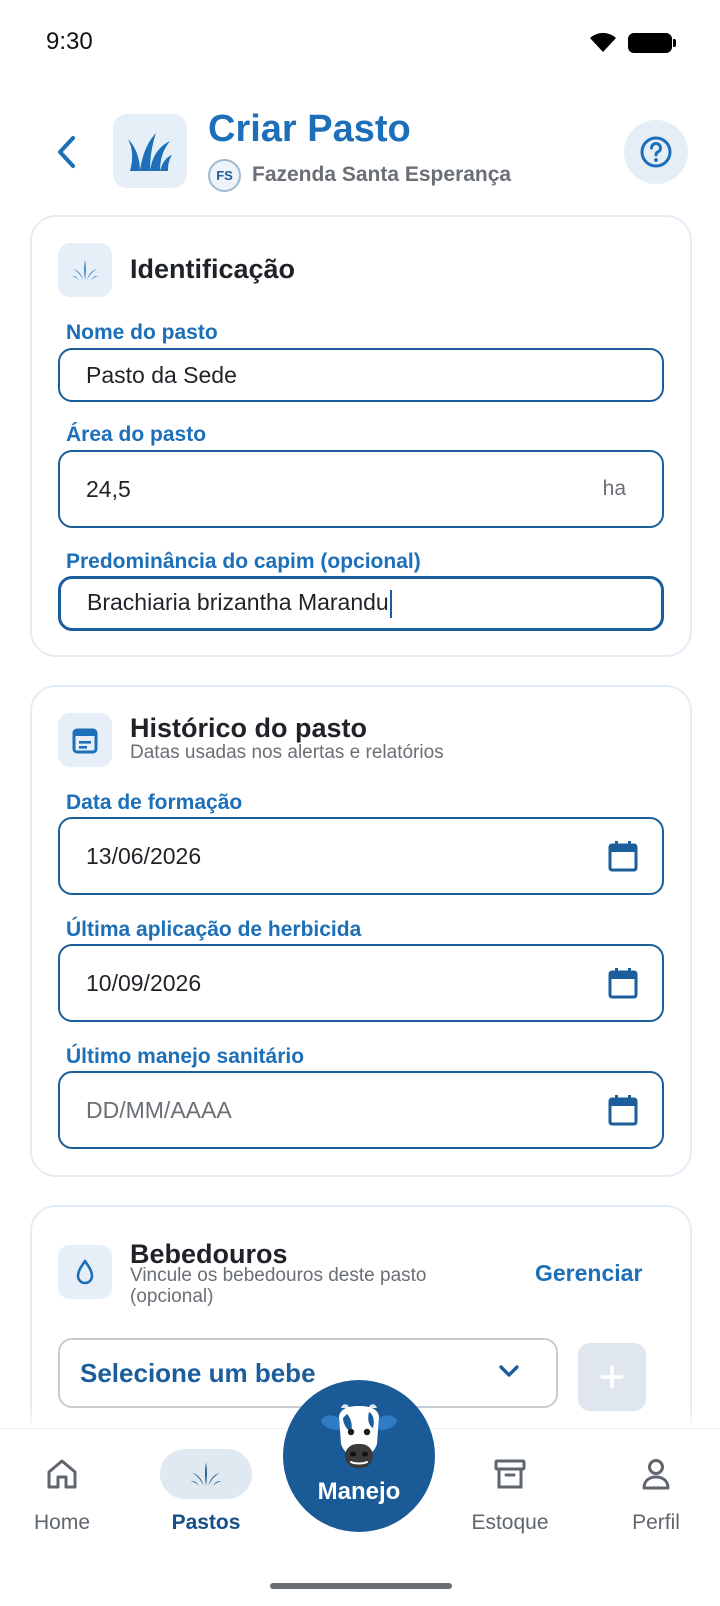 Image resolution: width=720 pixels, height=1606 pixels. Describe the element at coordinates (510, 1522) in the screenshot. I see `nav-estoque-label: Estoque` at that location.